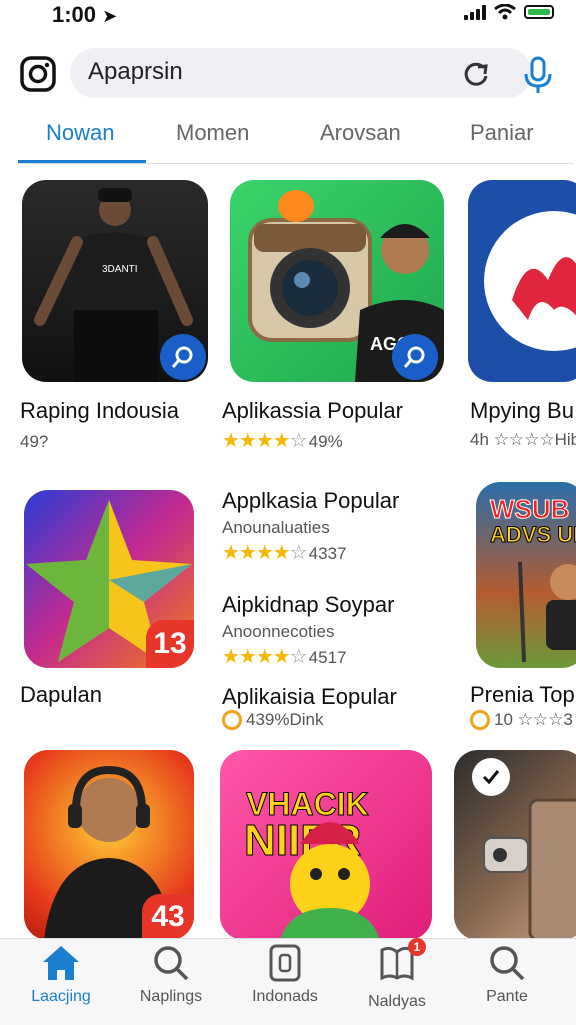 This screenshot has height=1025, width=576. Describe the element at coordinates (327, 553) in the screenshot. I see `rating-value: 4337` at that location.